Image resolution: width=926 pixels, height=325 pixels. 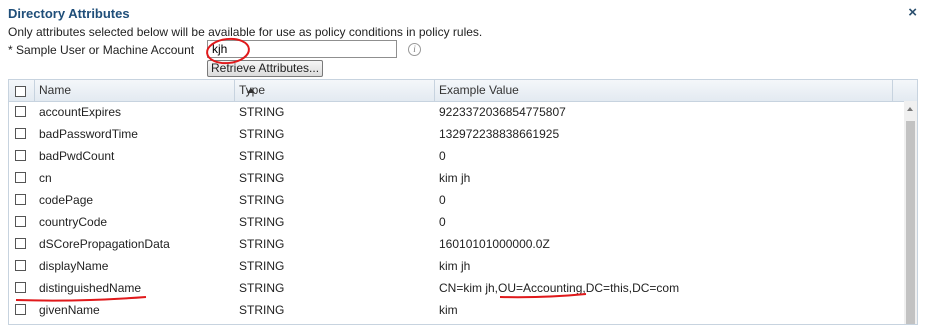 I want to click on table-row: badPasswordTime STRING 132972238838661925, so click(x=456, y=134).